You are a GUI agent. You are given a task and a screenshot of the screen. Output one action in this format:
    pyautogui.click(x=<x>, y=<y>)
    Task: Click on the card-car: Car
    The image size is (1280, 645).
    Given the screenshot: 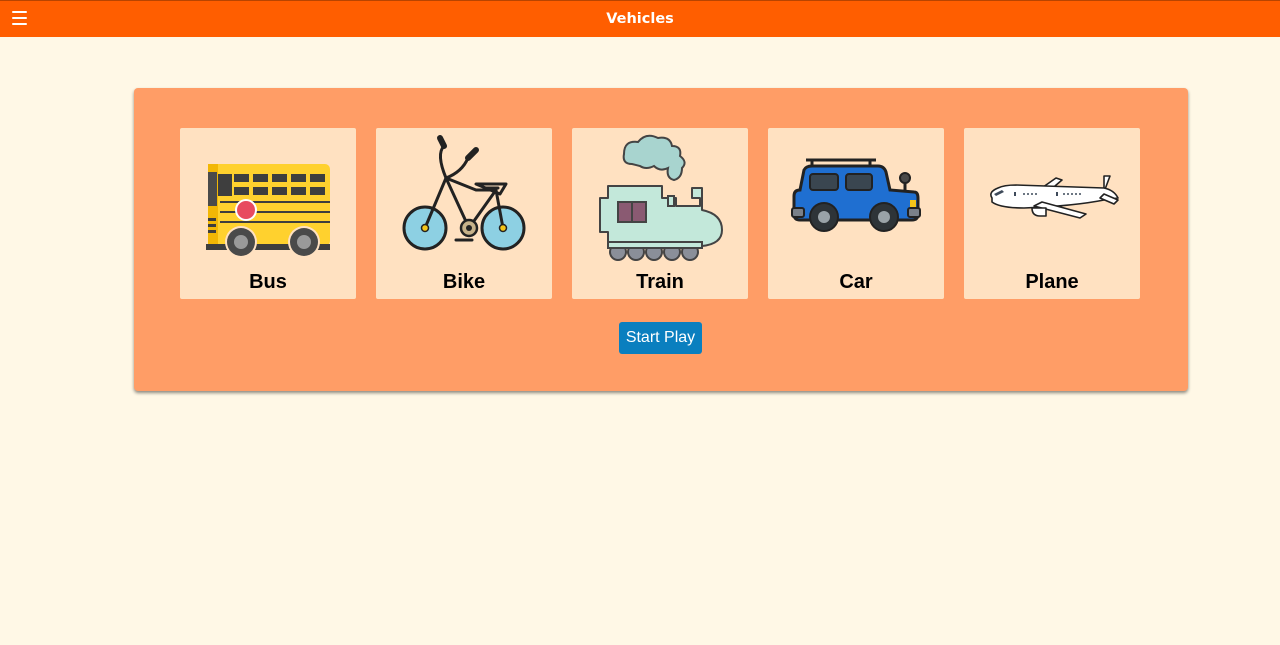 What is the action you would take?
    pyautogui.click(x=856, y=213)
    